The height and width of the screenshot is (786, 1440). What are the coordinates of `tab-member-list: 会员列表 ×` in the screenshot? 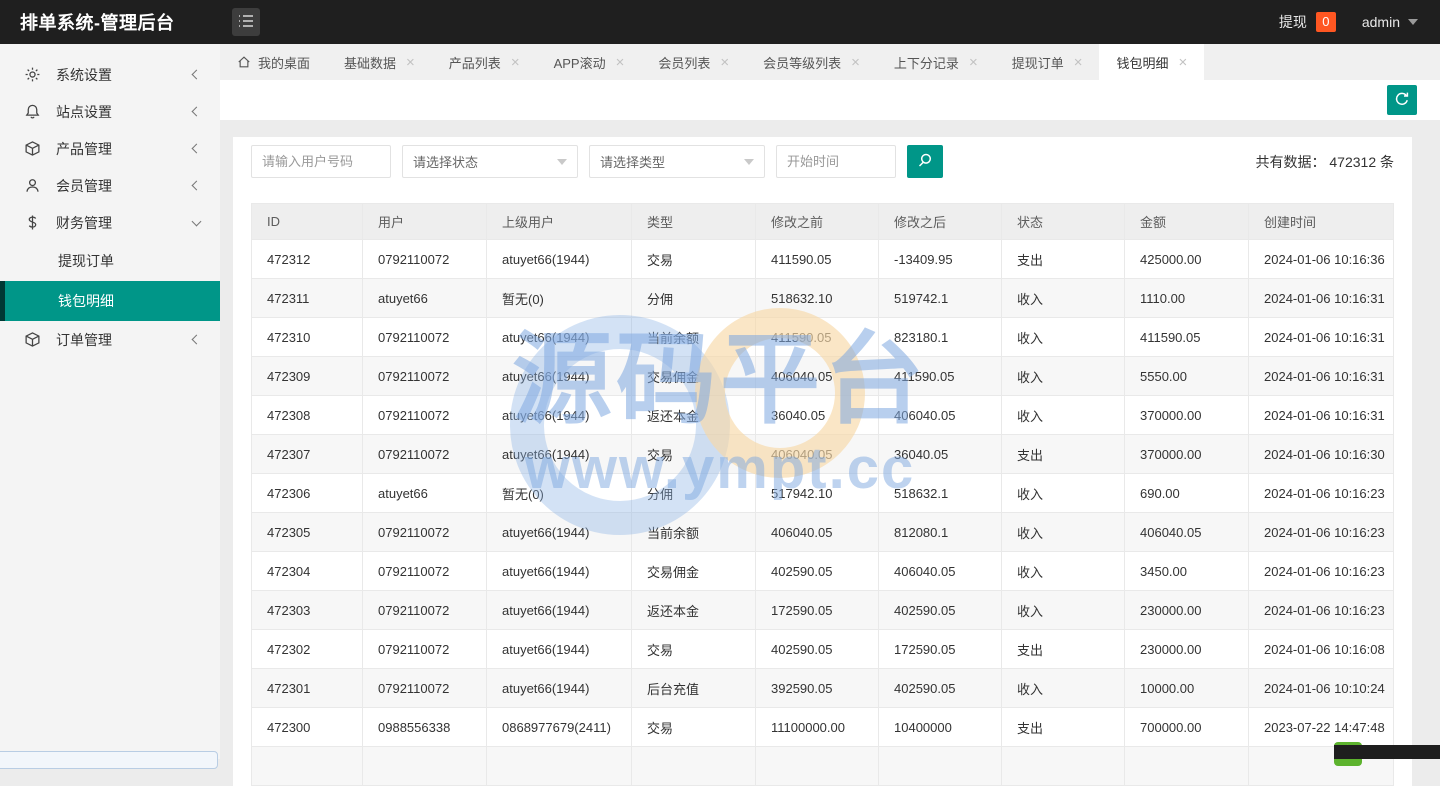 It's located at (693, 62).